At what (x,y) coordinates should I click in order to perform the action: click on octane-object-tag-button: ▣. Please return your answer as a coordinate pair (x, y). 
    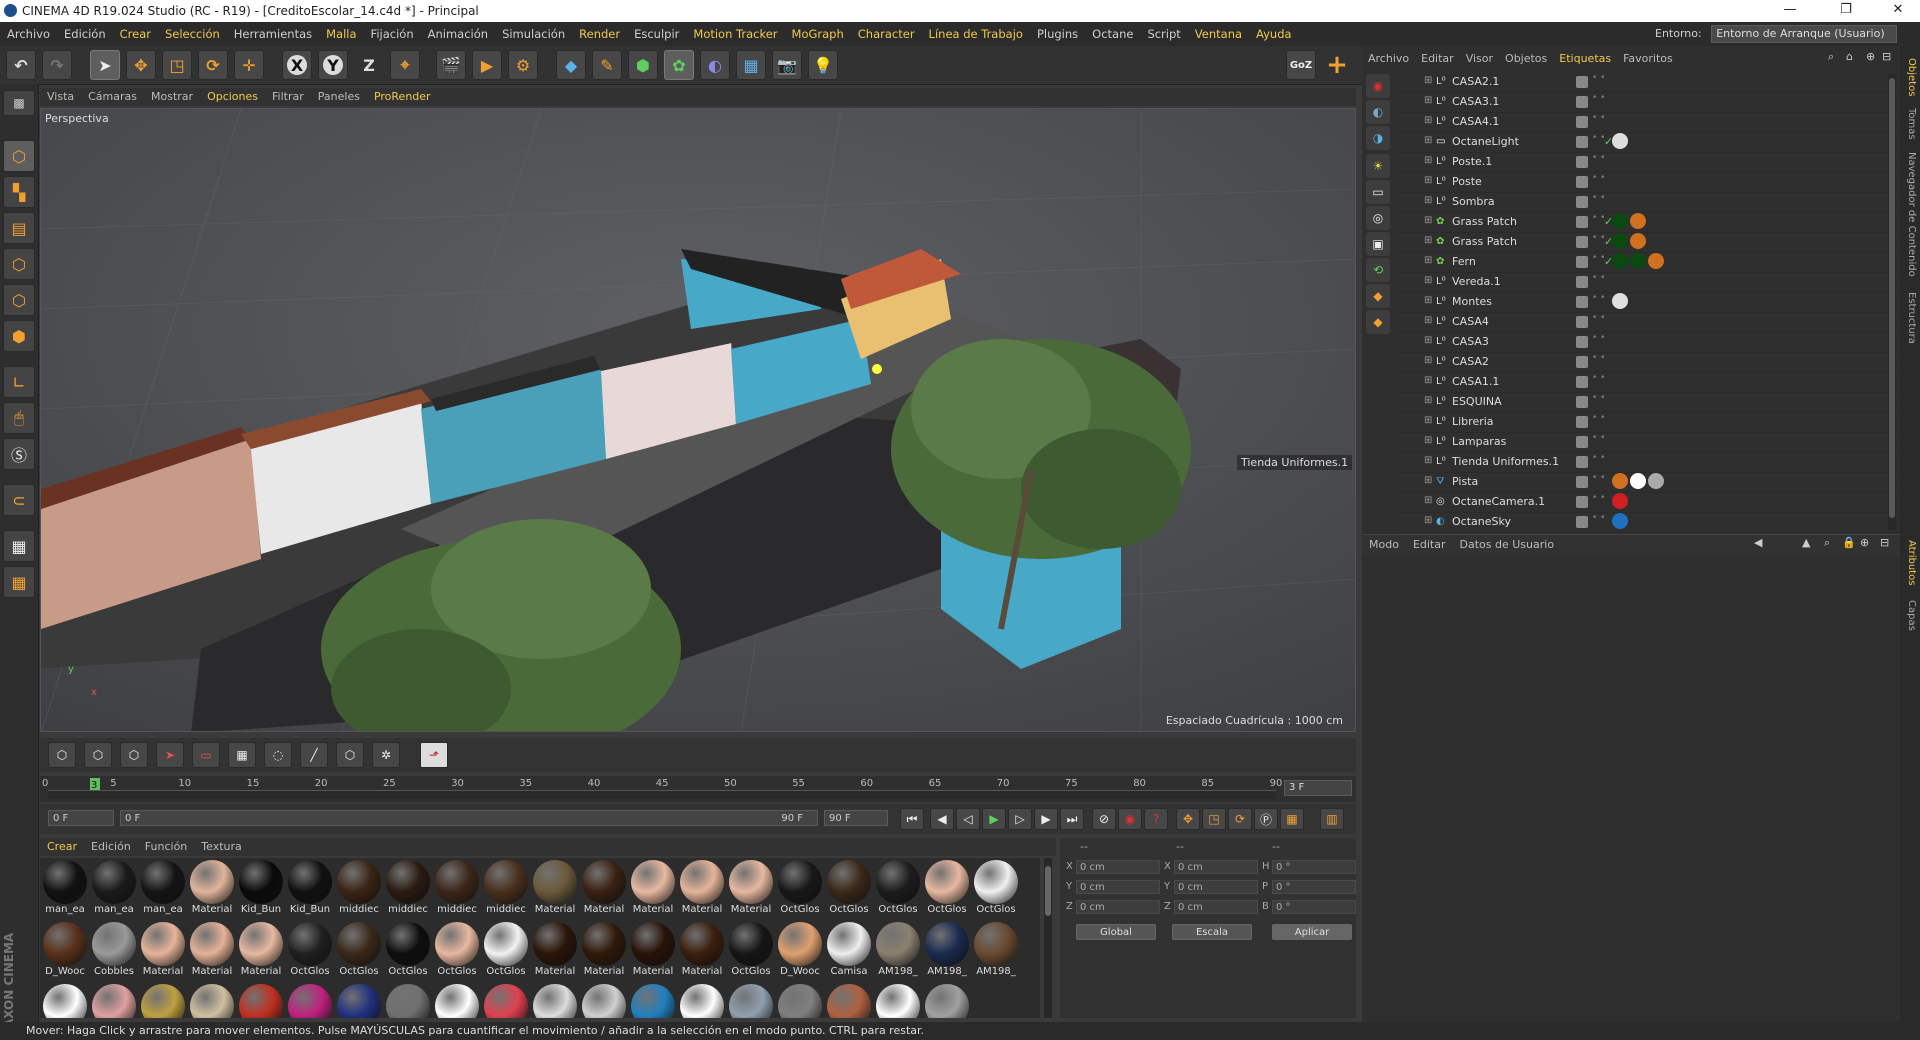
    Looking at the image, I should click on (1378, 244).